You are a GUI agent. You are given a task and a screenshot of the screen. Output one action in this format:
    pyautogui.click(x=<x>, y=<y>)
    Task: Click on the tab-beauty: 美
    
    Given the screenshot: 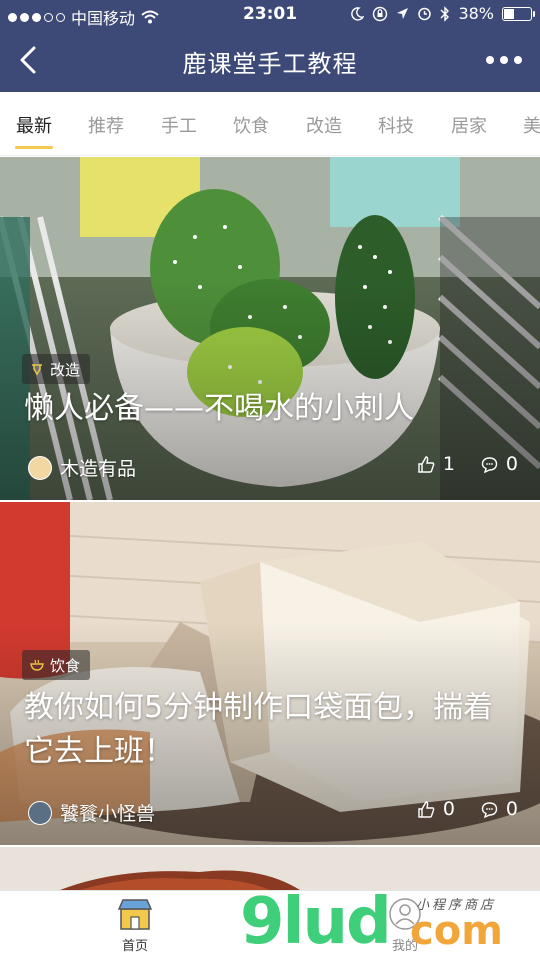 What is the action you would take?
    pyautogui.click(x=531, y=125)
    